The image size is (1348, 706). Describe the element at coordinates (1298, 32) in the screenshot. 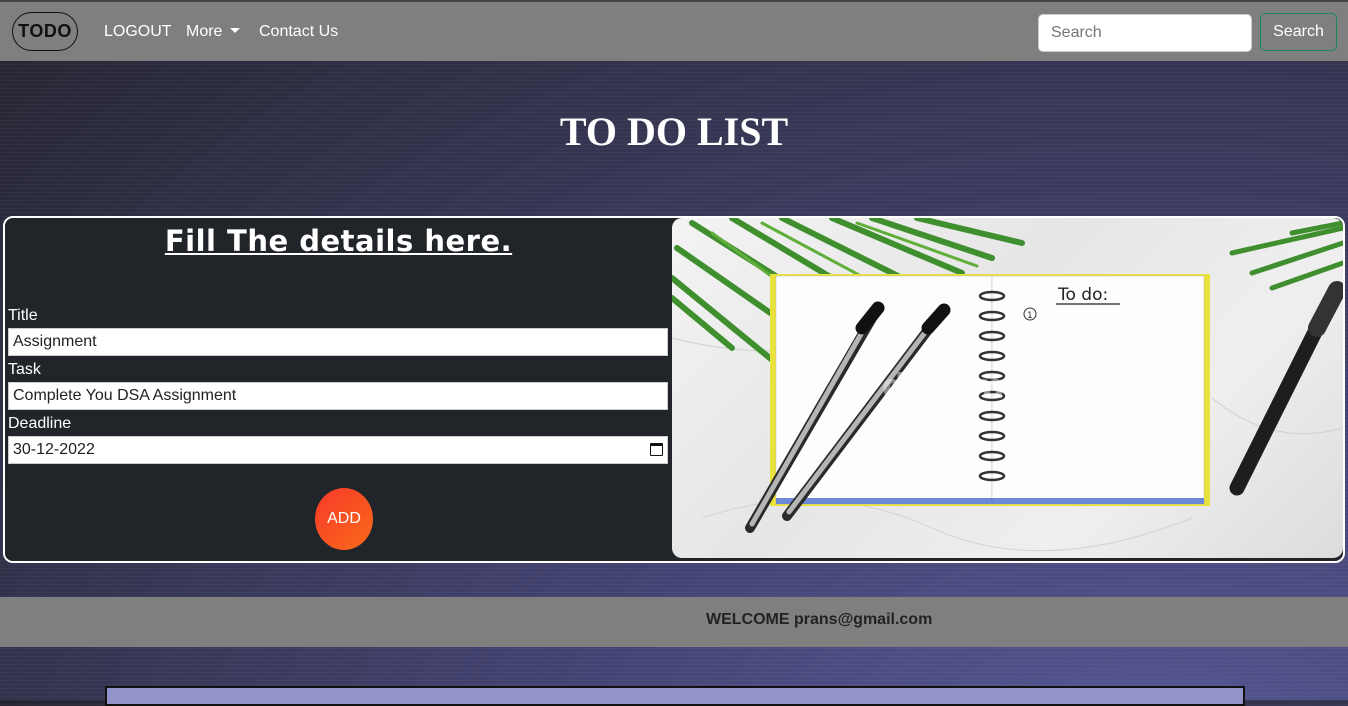

I see `search-button: Search` at that location.